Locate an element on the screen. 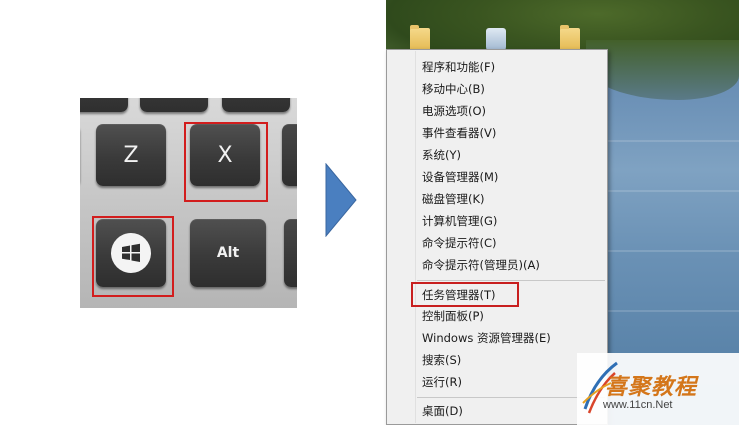  menu-gutter is located at coordinates (415, 237).